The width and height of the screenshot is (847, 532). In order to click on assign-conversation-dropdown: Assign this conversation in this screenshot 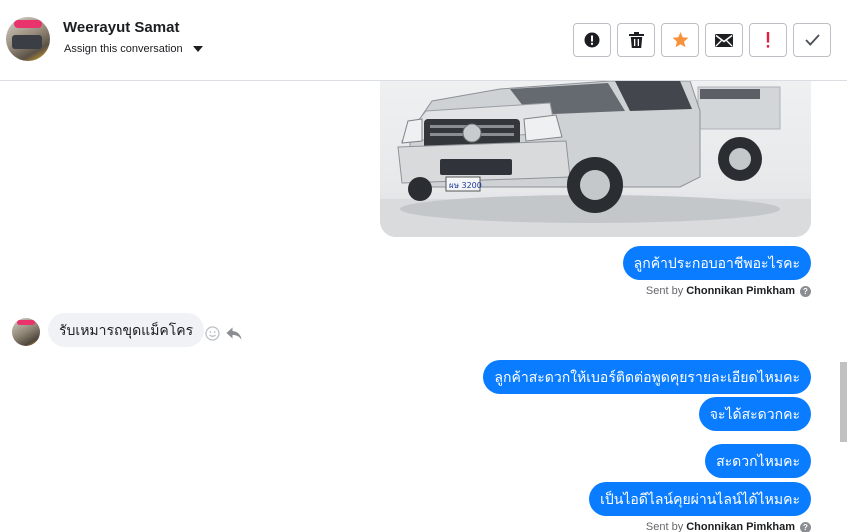, I will do `click(133, 49)`.